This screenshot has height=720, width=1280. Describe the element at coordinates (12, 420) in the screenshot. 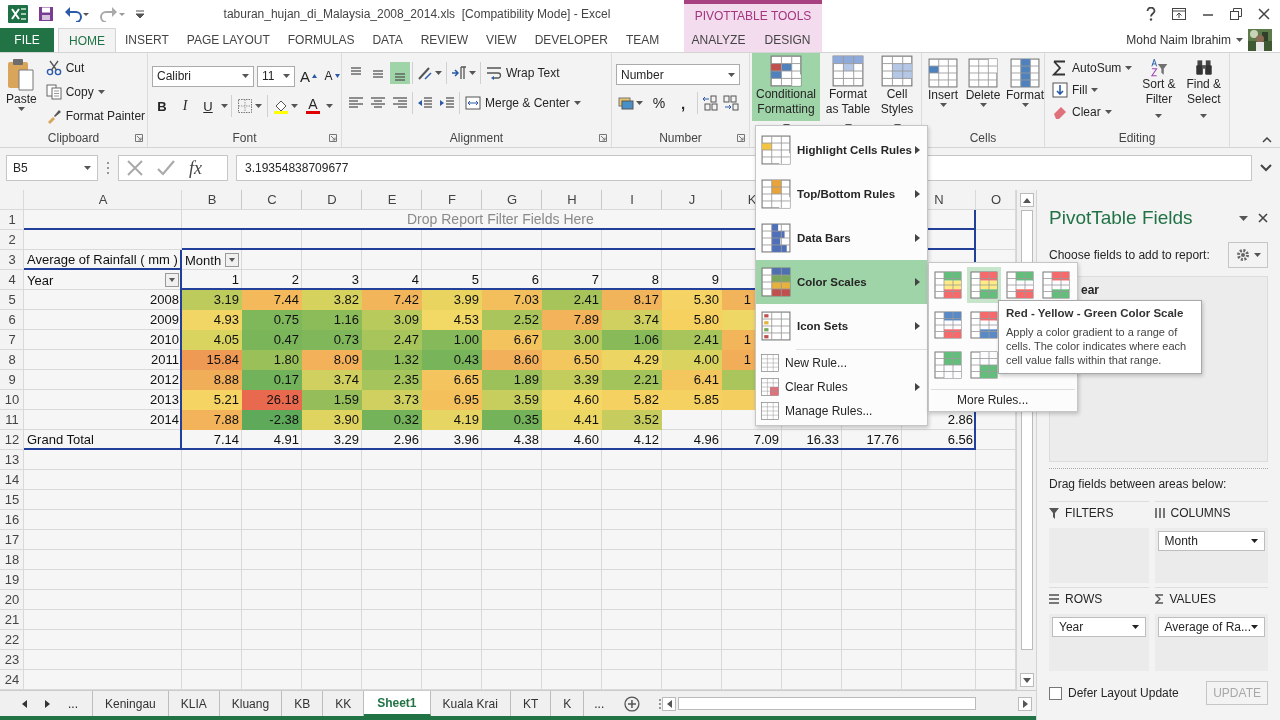

I see `row-header: 11` at that location.